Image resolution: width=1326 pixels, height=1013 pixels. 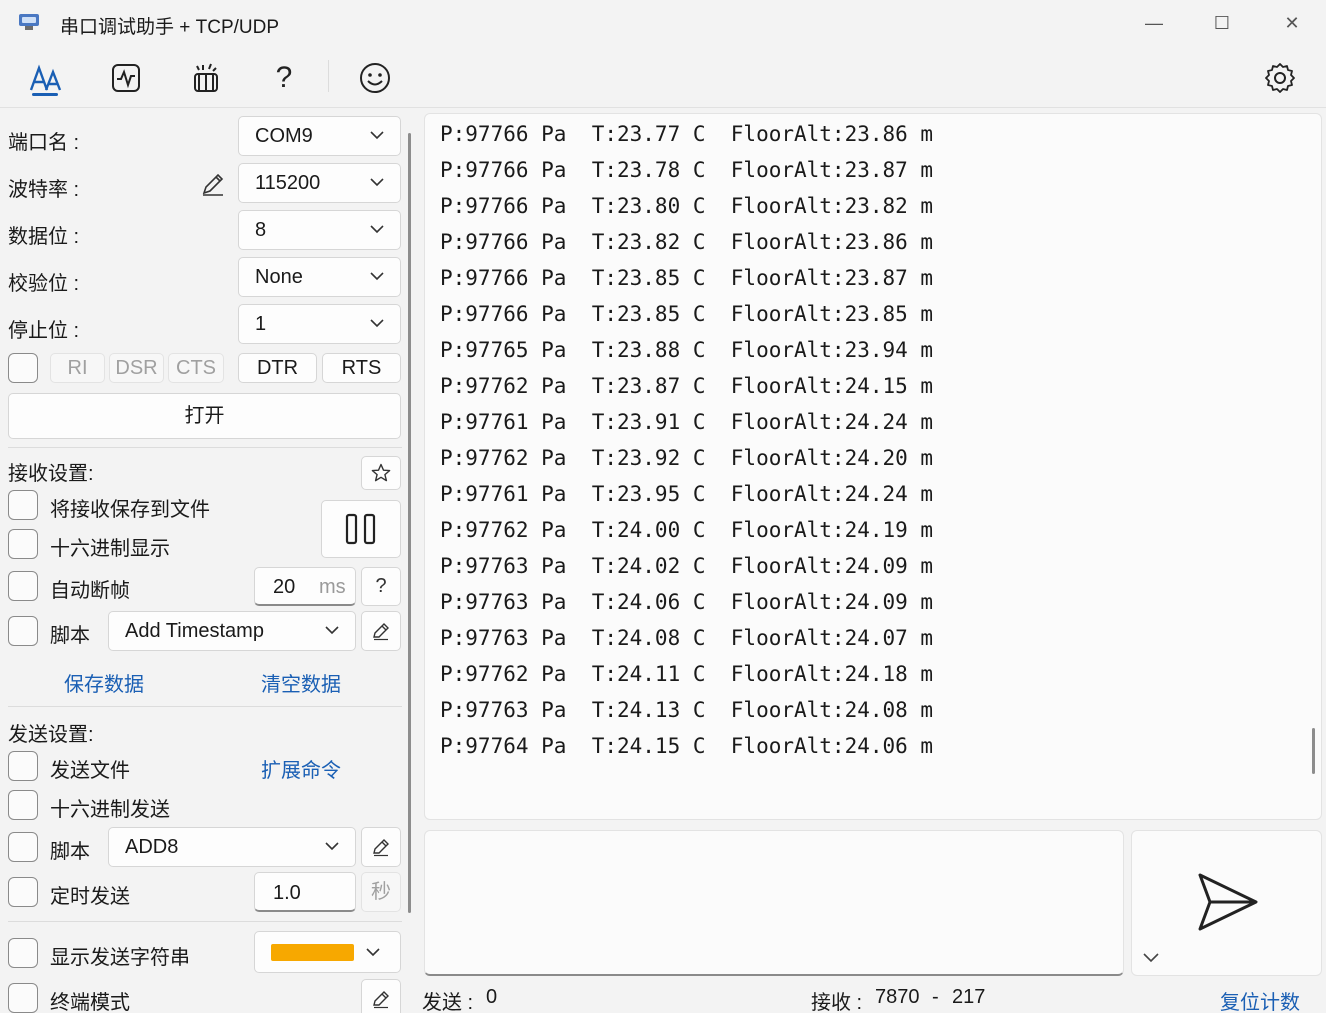 I want to click on receive-scrollbar, so click(x=1313, y=751).